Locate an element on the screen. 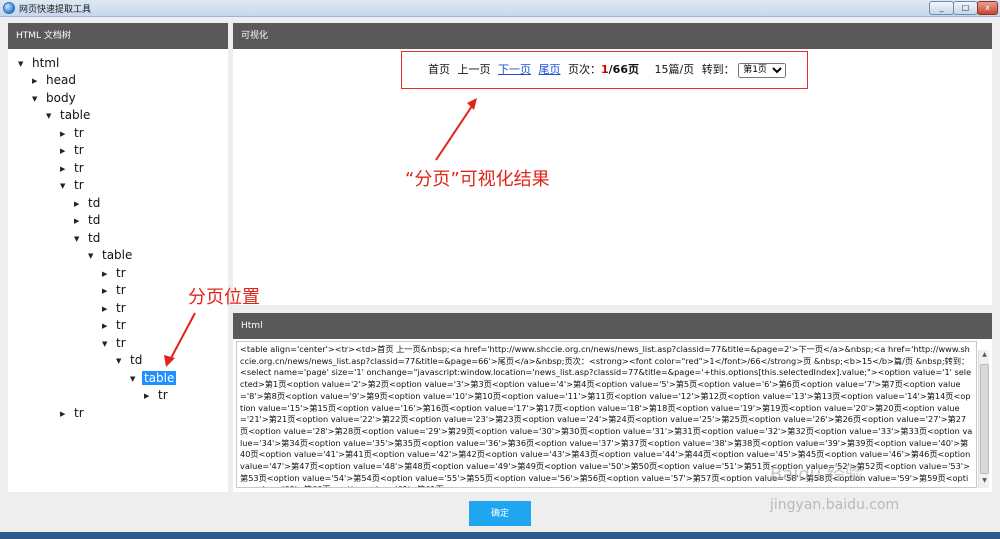  confirm-button: 确定 is located at coordinates (500, 513).